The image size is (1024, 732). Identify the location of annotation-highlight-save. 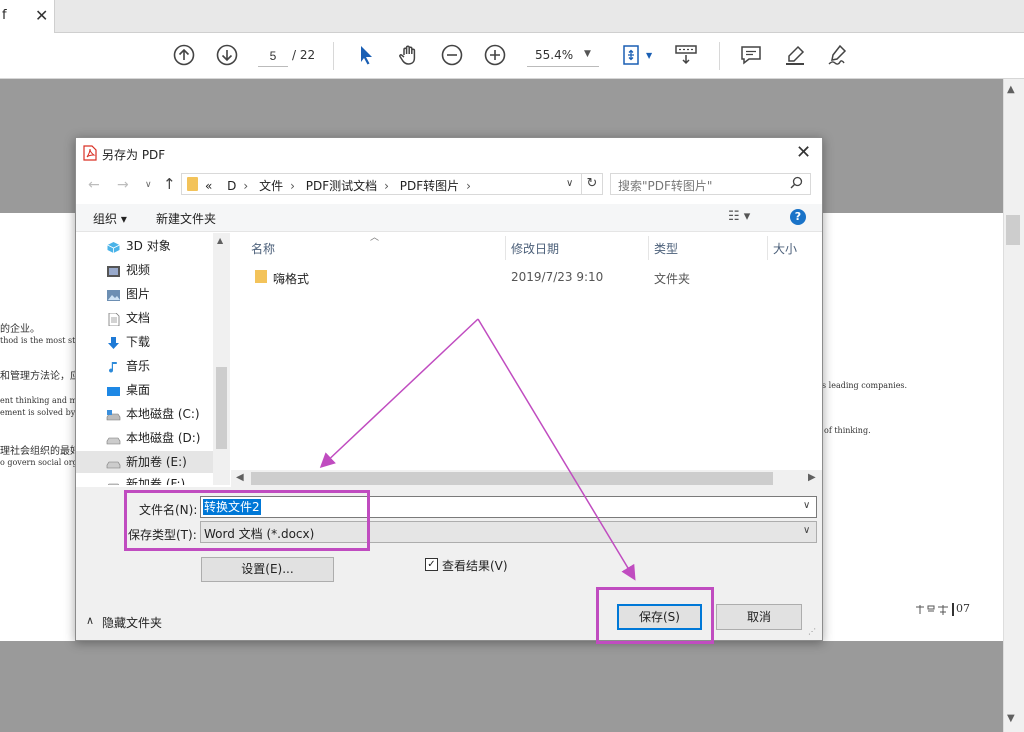
(655, 615).